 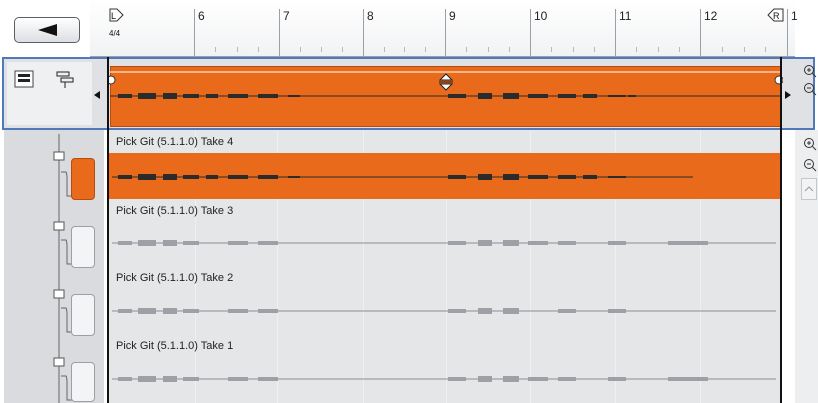 I want to click on comp-waveform, so click(x=445, y=85).